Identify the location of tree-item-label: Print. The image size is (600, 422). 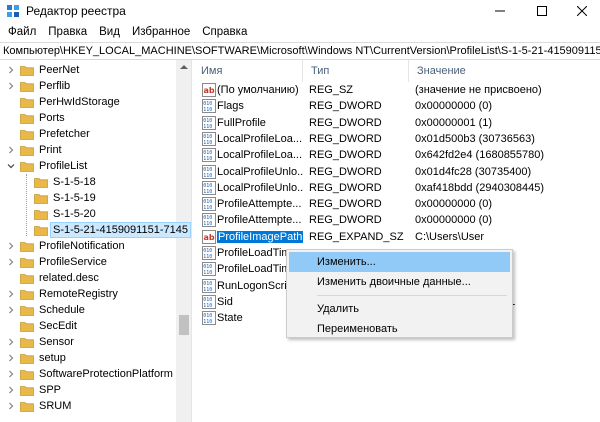
(50, 150).